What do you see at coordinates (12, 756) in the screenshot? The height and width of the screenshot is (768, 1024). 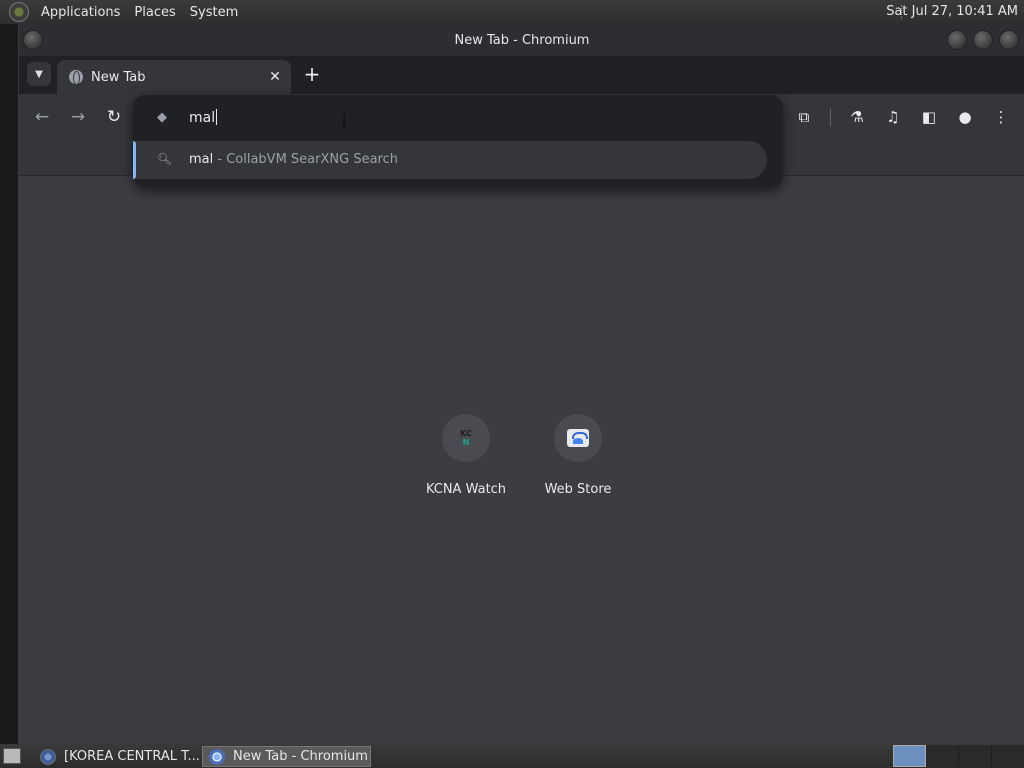 I see `show-desktop-icon` at bounding box center [12, 756].